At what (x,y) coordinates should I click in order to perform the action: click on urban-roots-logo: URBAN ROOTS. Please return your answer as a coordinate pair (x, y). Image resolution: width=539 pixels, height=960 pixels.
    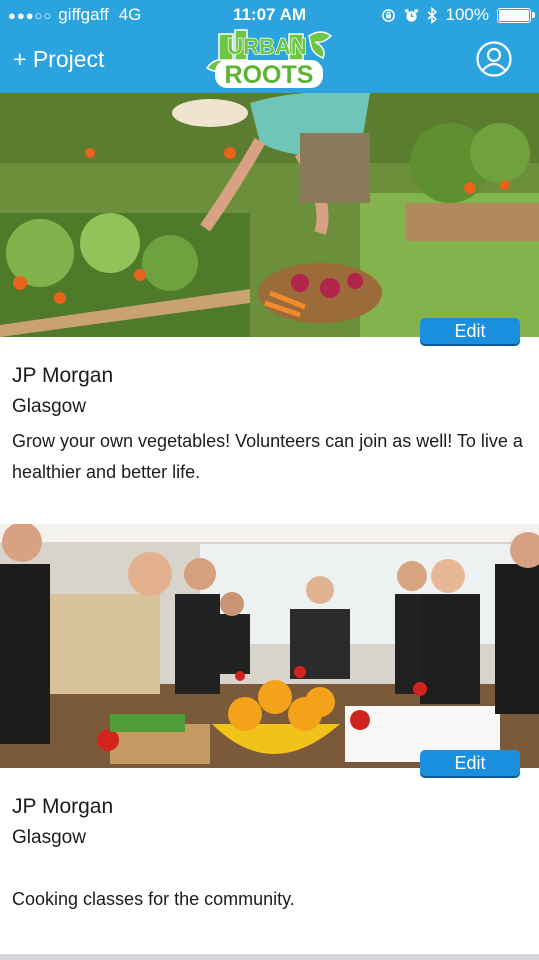
    Looking at the image, I should click on (269, 59).